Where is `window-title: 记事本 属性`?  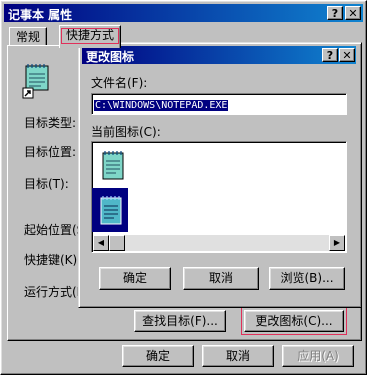 window-title: 记事本 属性 is located at coordinates (40, 15).